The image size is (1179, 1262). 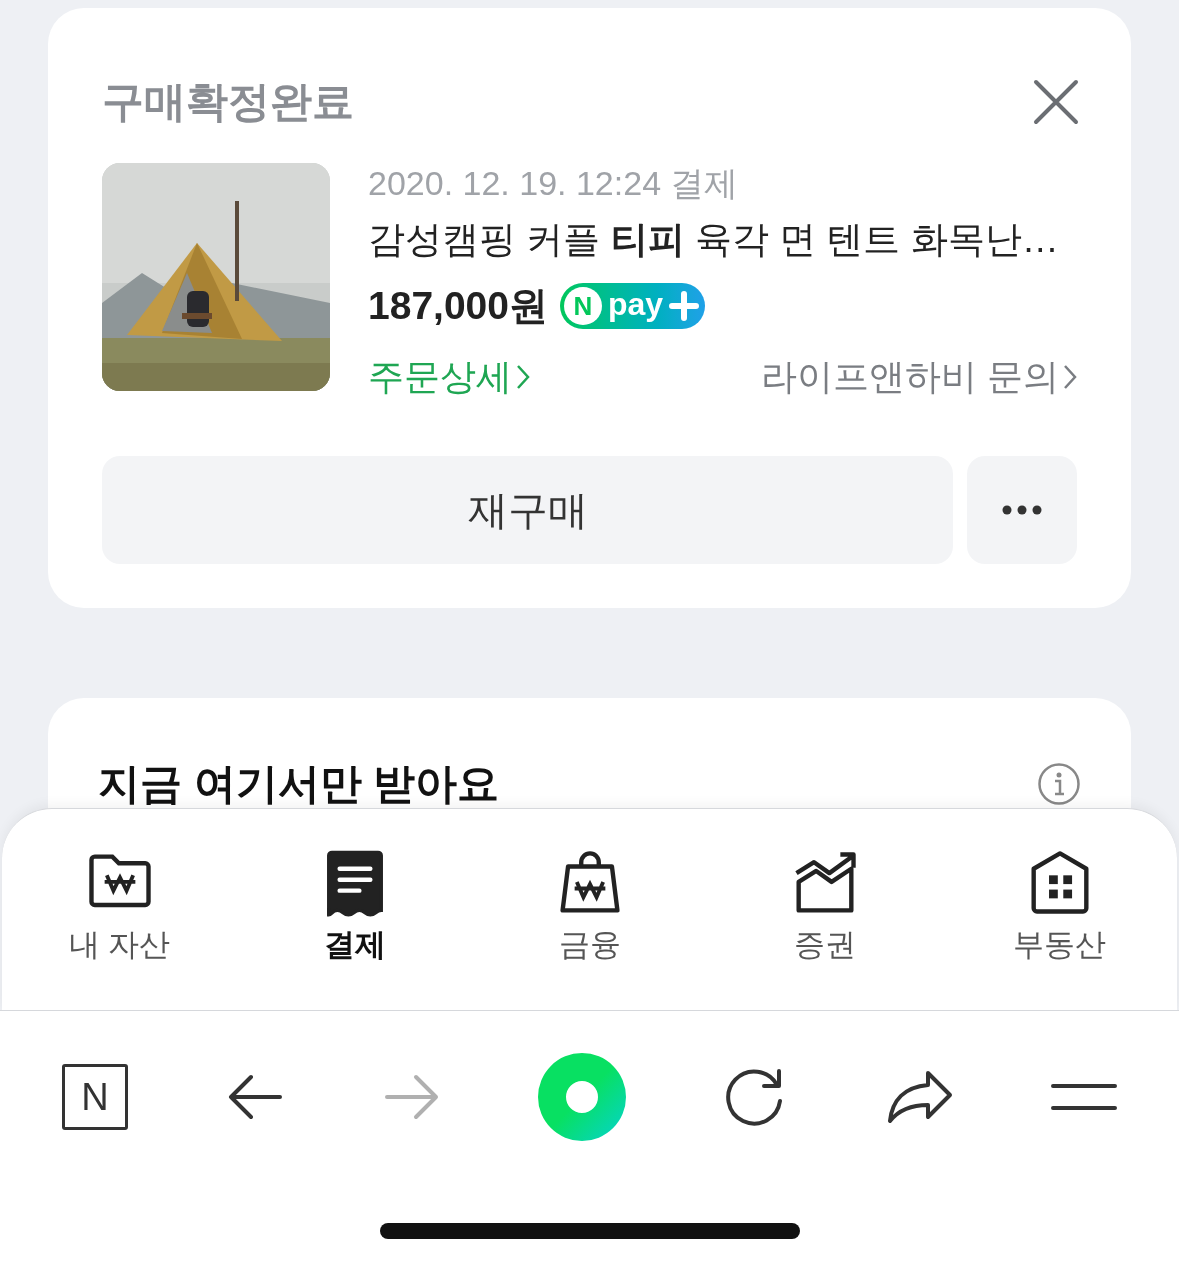 I want to click on bottom-tab: 부동산, so click(x=1059, y=906).